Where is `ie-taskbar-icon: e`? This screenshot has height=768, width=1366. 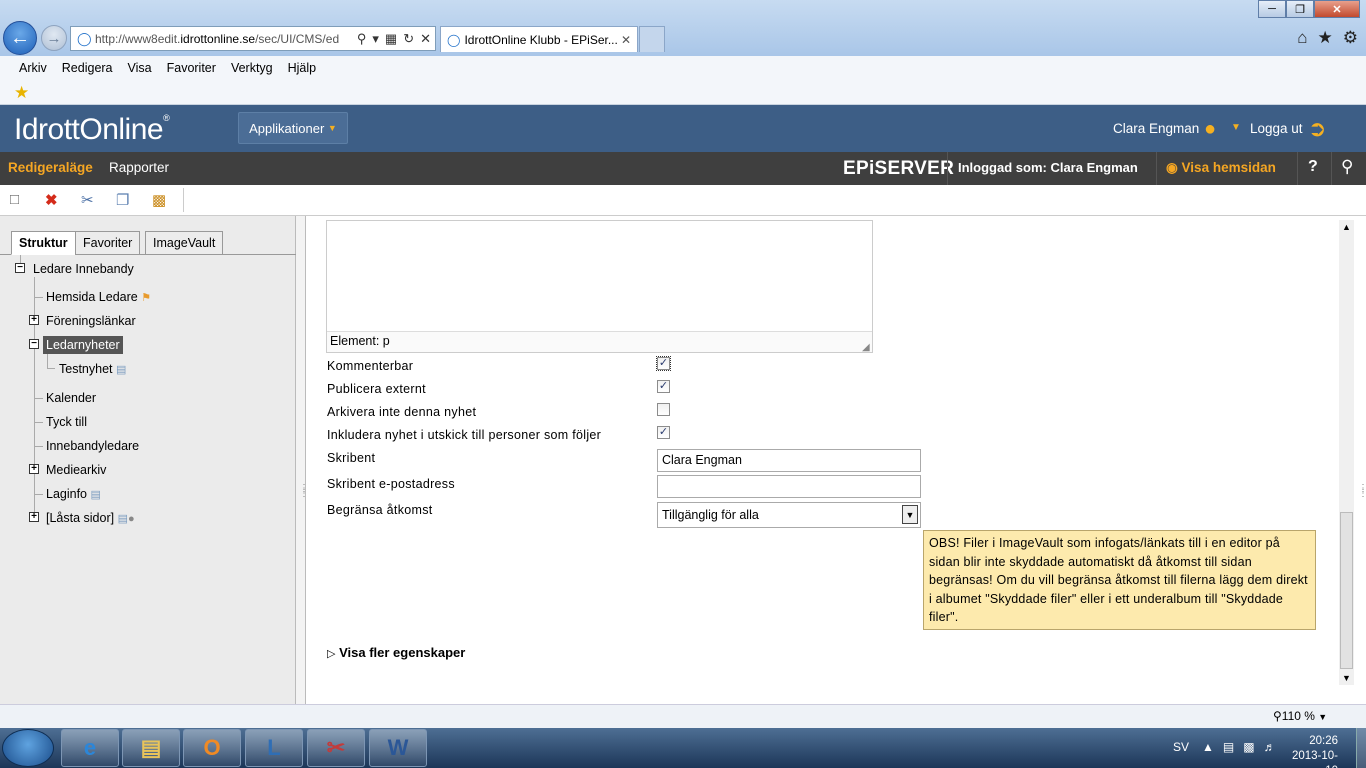 ie-taskbar-icon: e is located at coordinates (90, 748).